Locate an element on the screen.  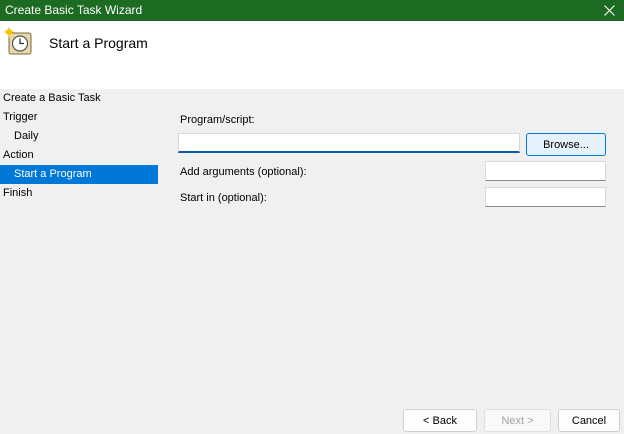
task-clock-icon is located at coordinates (17, 40).